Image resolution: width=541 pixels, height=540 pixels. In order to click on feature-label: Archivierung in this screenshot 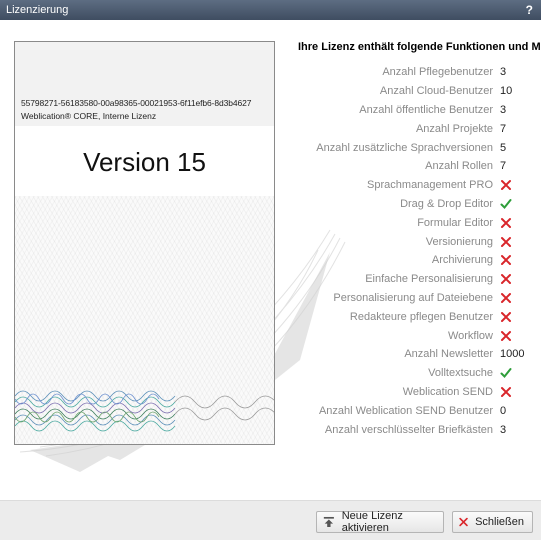, I will do `click(462, 260)`.